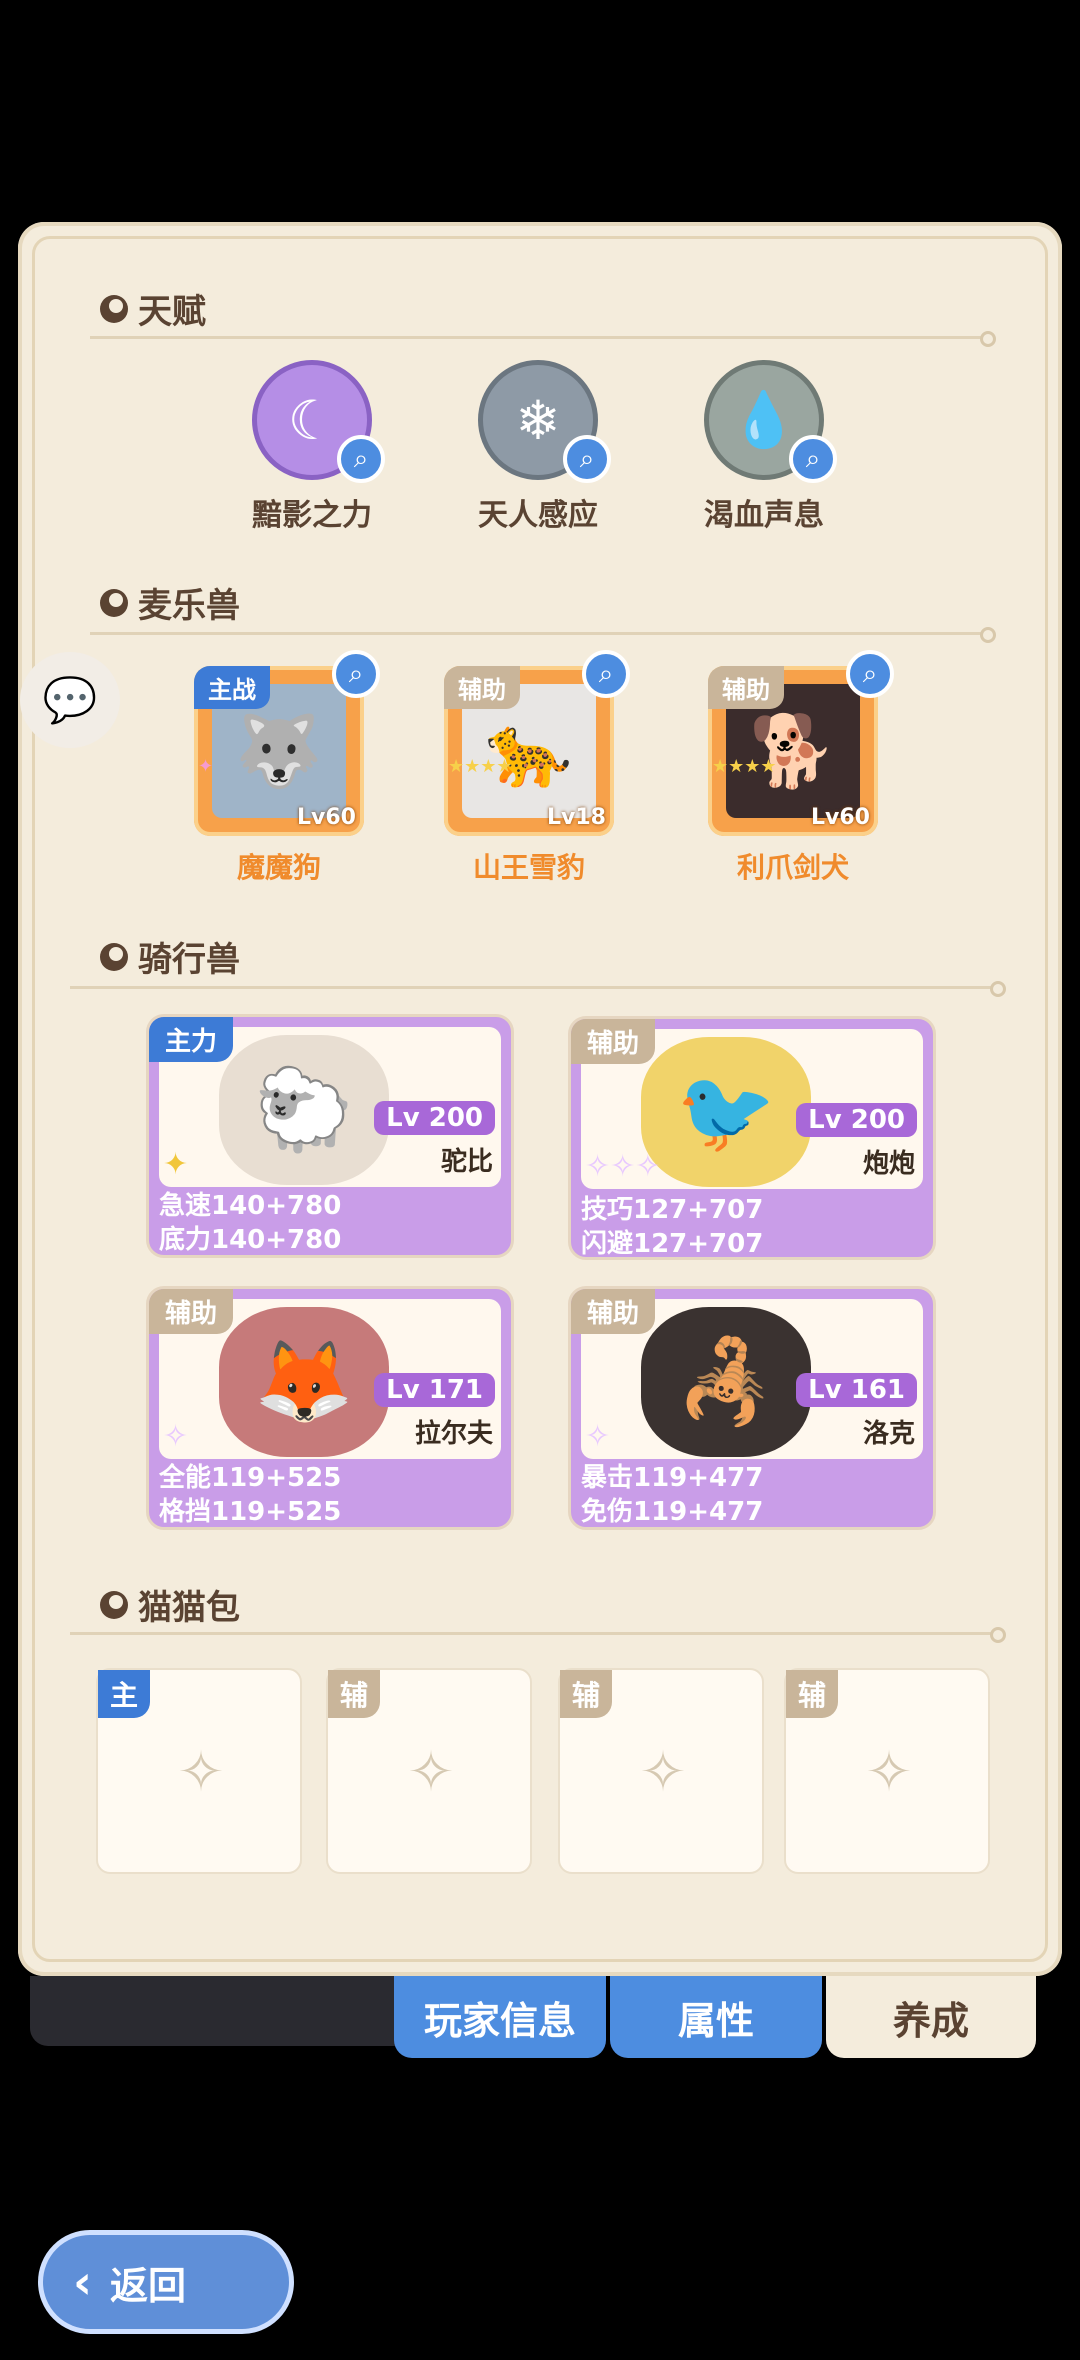  Describe the element at coordinates (250, 1478) in the screenshot. I see `mount-stat: 全能119+525` at that location.